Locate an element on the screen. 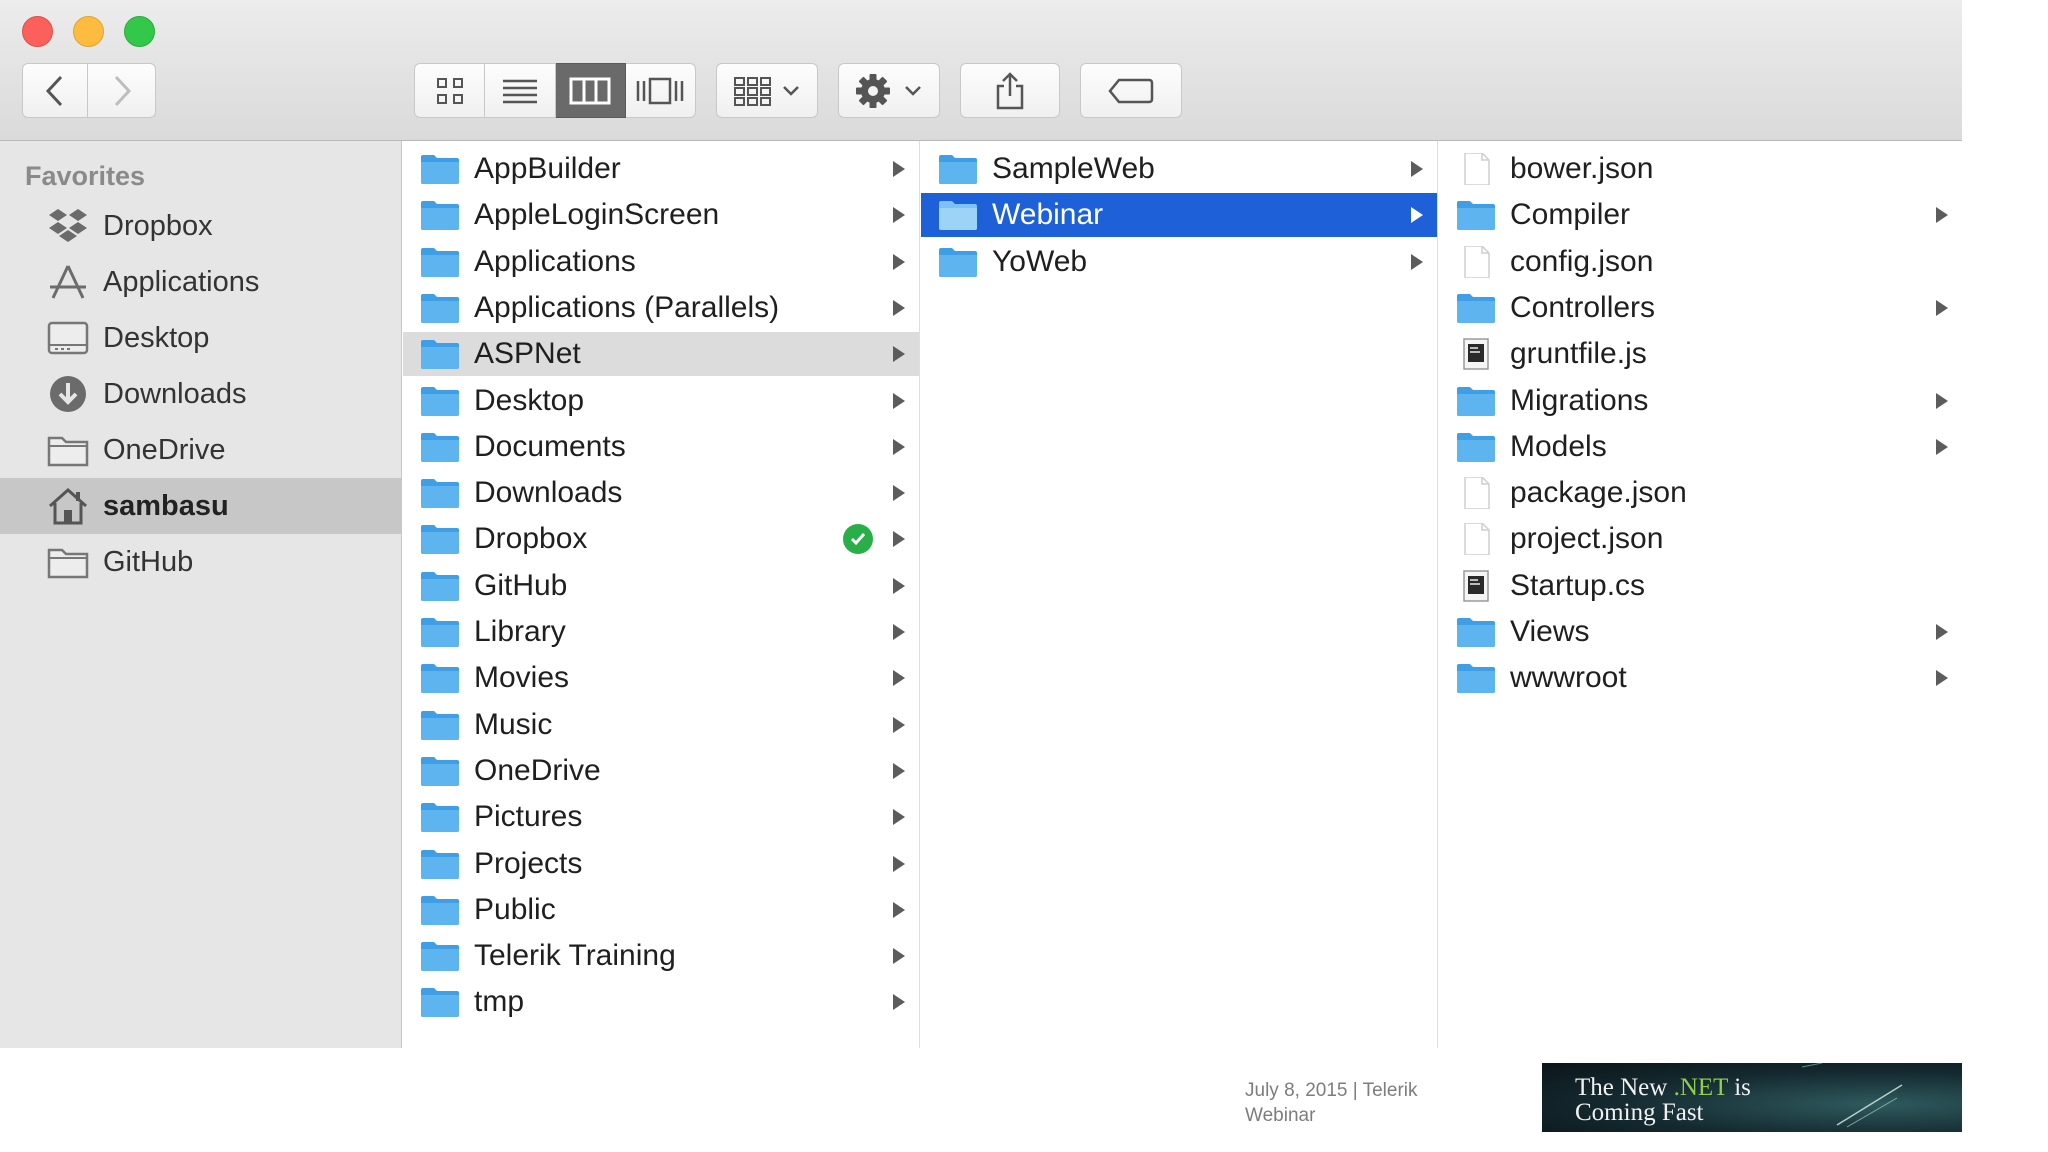  list-item-github: GitHub is located at coordinates (661, 586).